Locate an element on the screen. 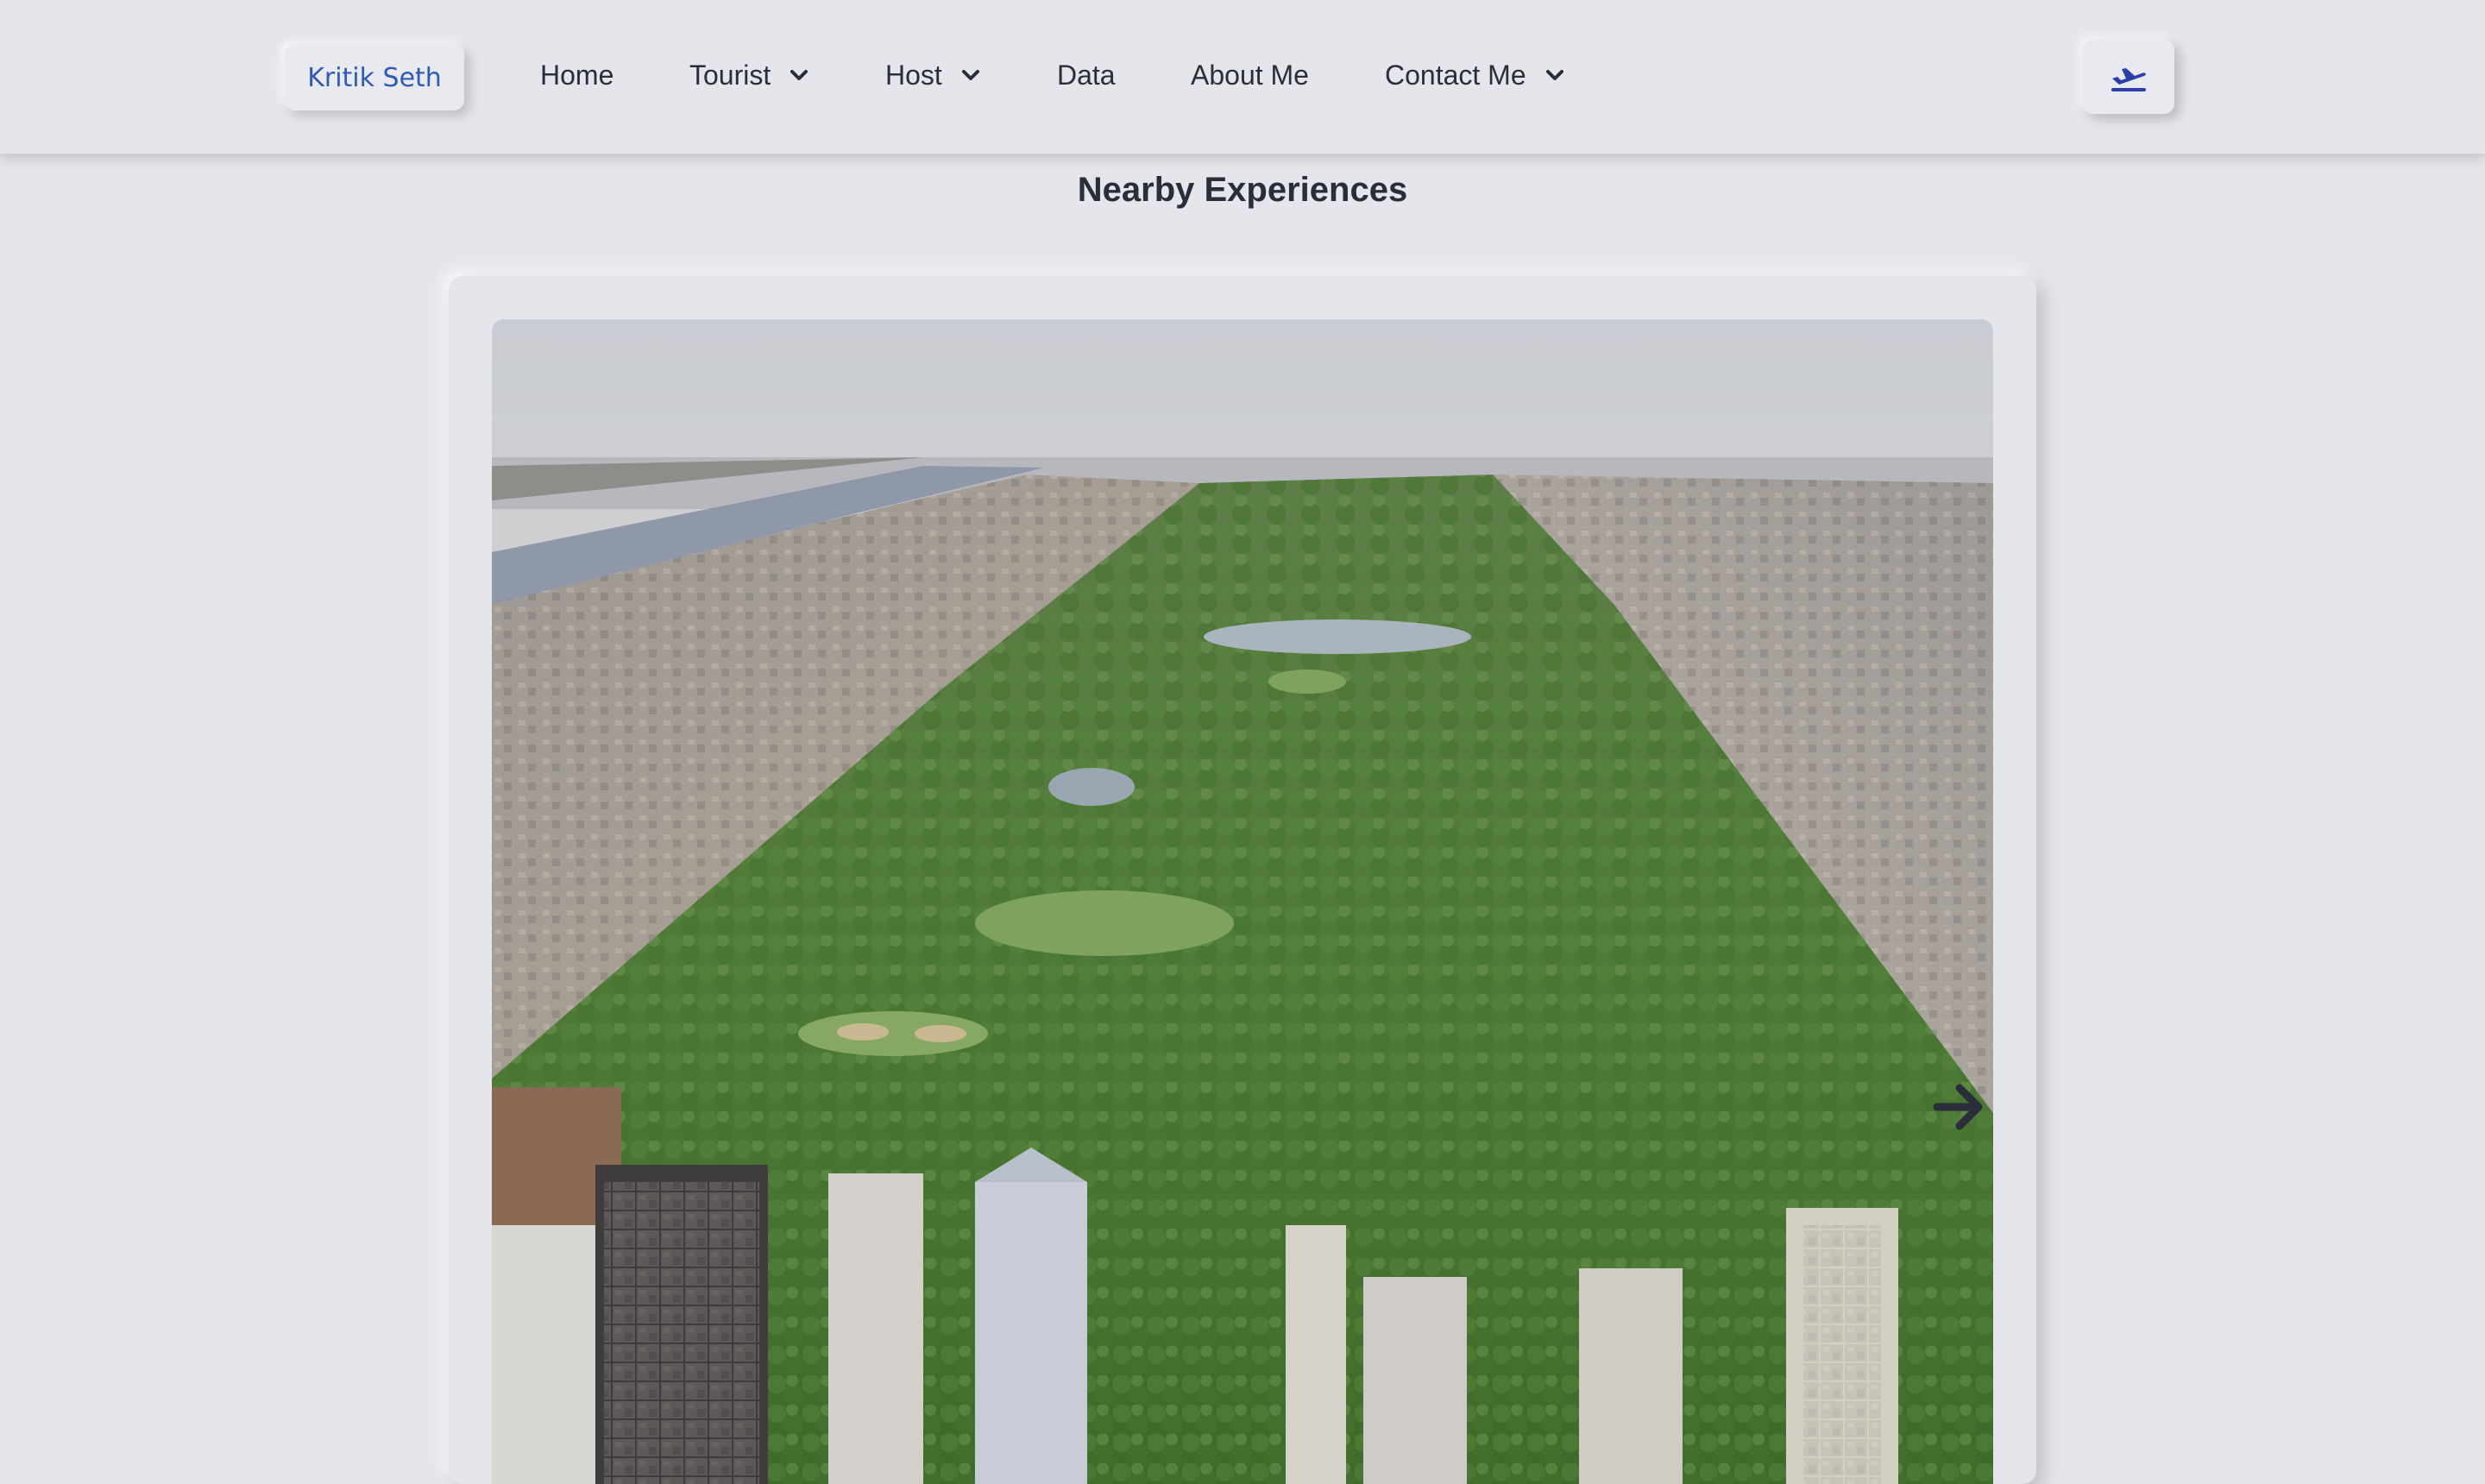 This screenshot has width=2485, height=1484. nav-item-host: Host is located at coordinates (932, 75).